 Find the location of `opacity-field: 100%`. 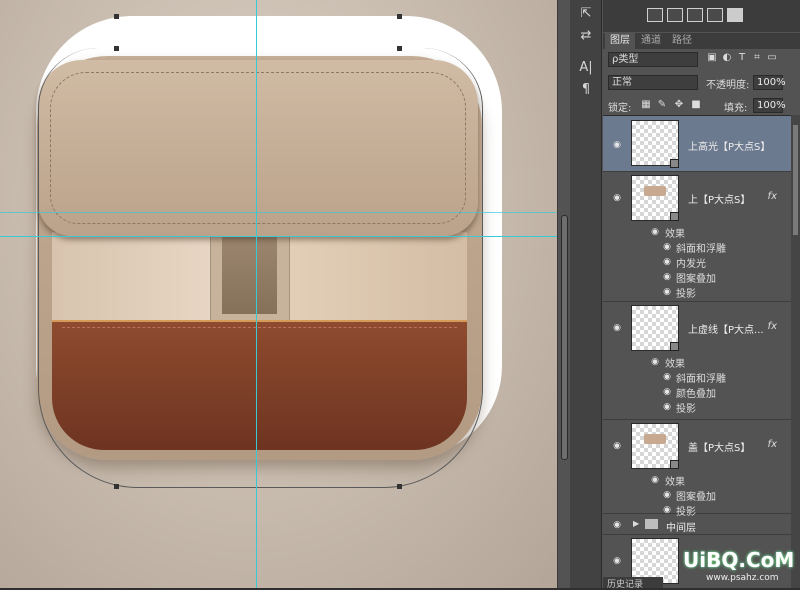

opacity-field: 100% is located at coordinates (769, 82).